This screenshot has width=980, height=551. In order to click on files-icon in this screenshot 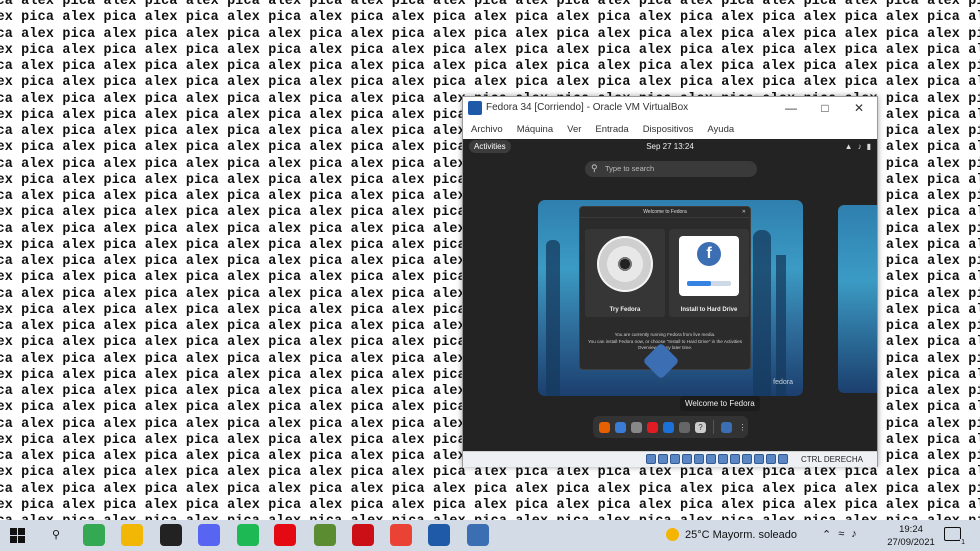, I will do `click(636, 427)`.